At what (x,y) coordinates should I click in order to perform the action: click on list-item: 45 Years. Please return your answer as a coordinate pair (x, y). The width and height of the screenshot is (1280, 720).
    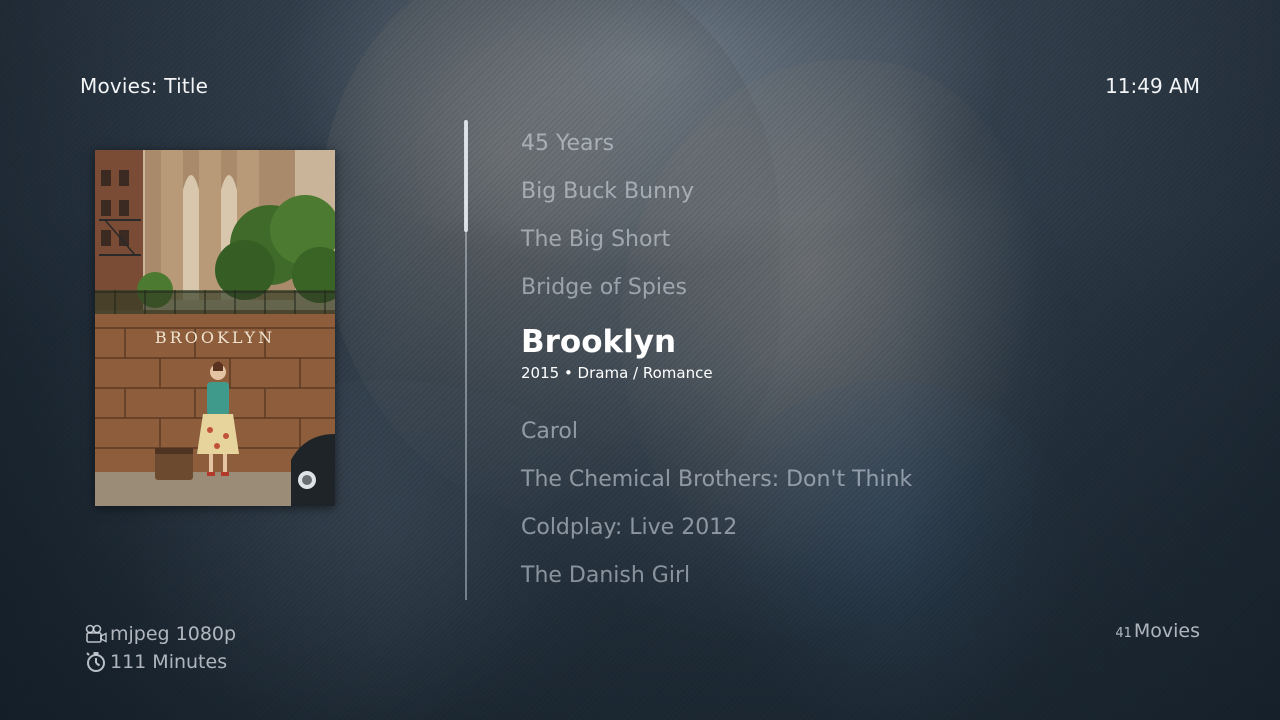
    Looking at the image, I should click on (567, 143).